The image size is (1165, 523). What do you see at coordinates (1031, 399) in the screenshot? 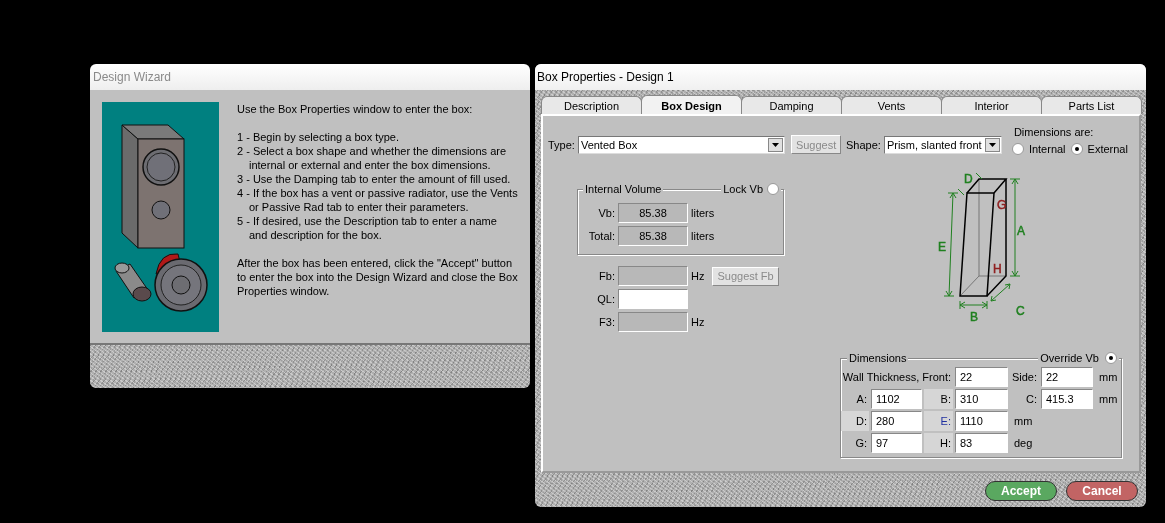
I see `field-label: C:` at bounding box center [1031, 399].